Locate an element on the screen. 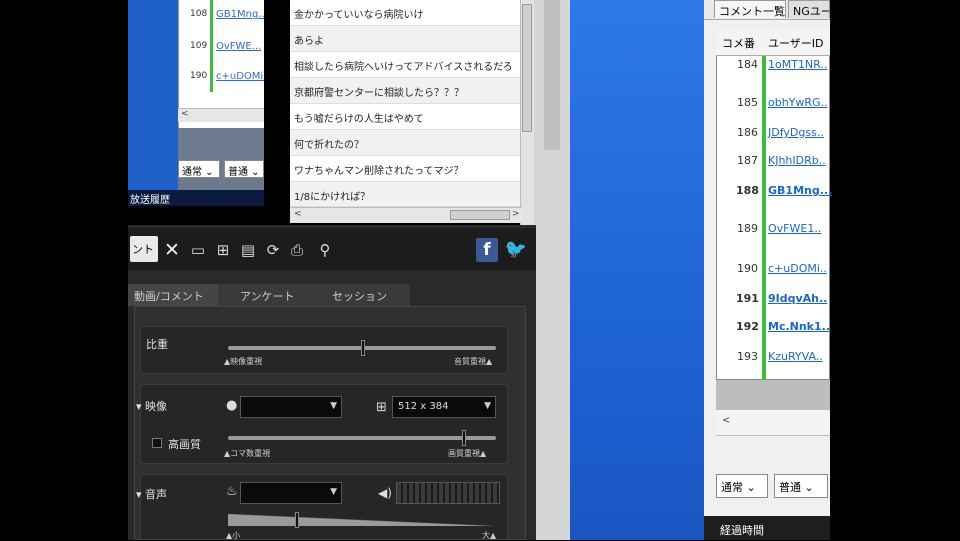 This screenshot has width=960, height=541. user-id-link: 9IdqvAh.. is located at coordinates (797, 298).